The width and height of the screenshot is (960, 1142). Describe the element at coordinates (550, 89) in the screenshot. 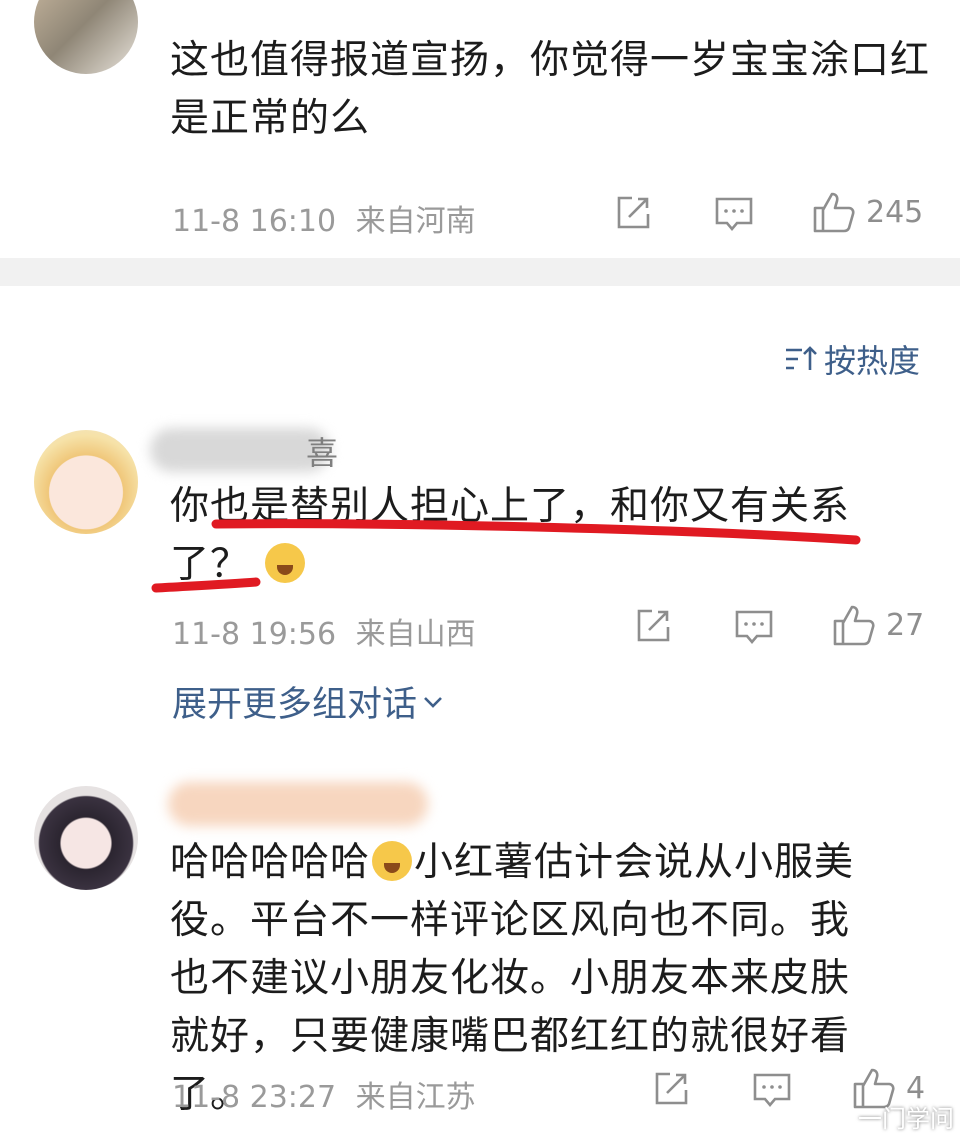

I see `comment-text: 这也值得报道宣扬，你觉得一岁宝宝涂口红是正常的么` at that location.